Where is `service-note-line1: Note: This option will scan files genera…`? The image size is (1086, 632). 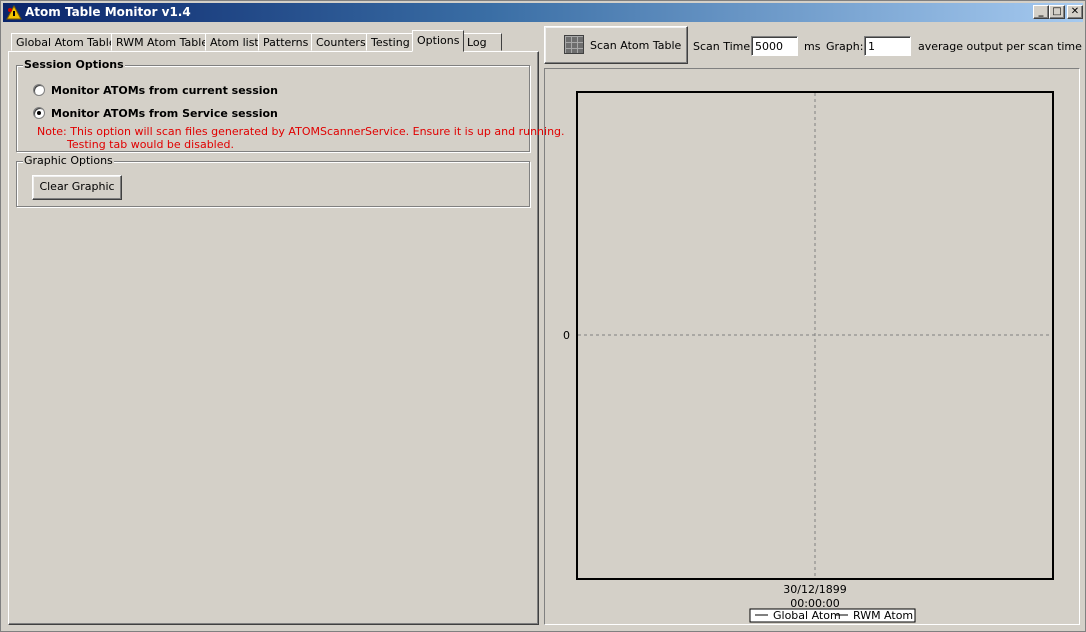
service-note-line1: Note: This option will scan files genera… is located at coordinates (301, 131).